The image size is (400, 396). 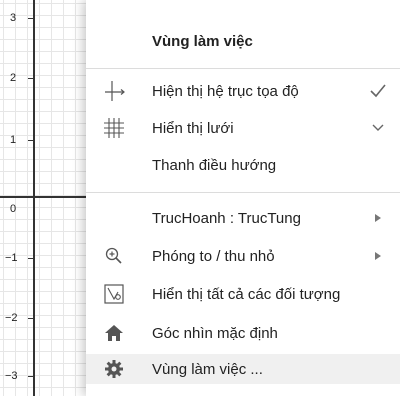 I want to click on gear-icon, so click(x=114, y=369).